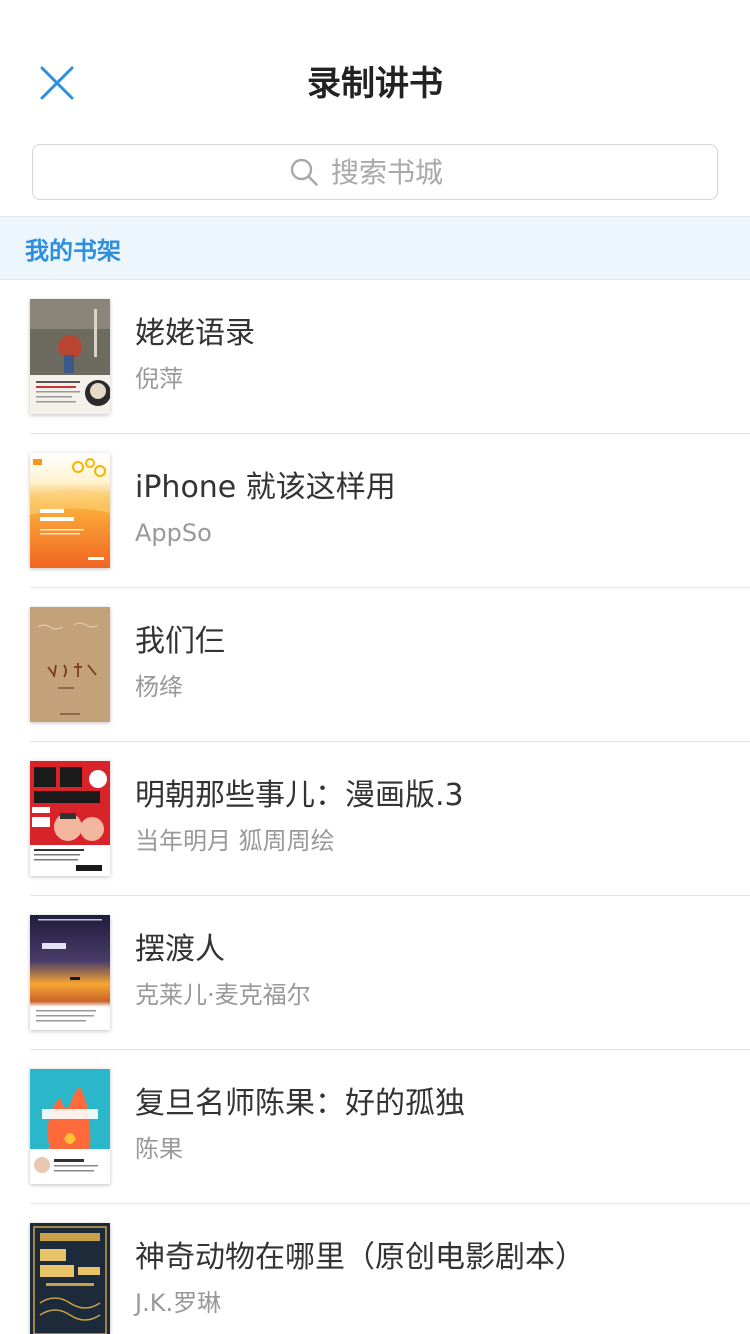 This screenshot has height=1334, width=750. Describe the element at coordinates (235, 841) in the screenshot. I see `book-author: 当年明月 狐周周绘` at that location.